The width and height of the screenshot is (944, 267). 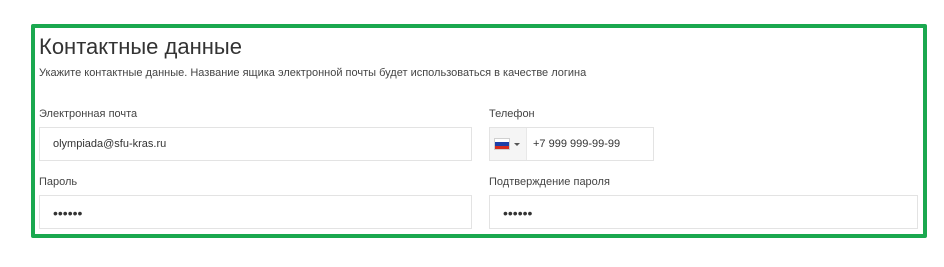 What do you see at coordinates (140, 46) in the screenshot?
I see `section-title: Контактные данные` at bounding box center [140, 46].